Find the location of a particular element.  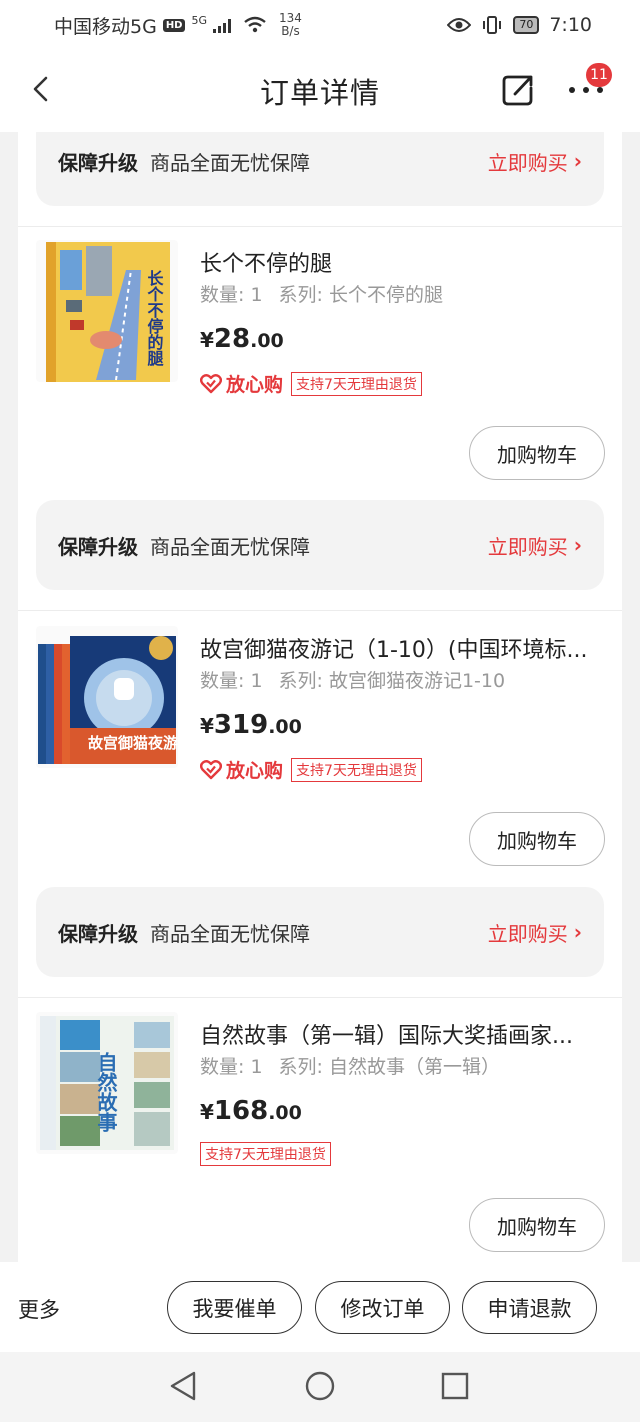

book-cover-image: 自然故事 is located at coordinates (107, 1083).